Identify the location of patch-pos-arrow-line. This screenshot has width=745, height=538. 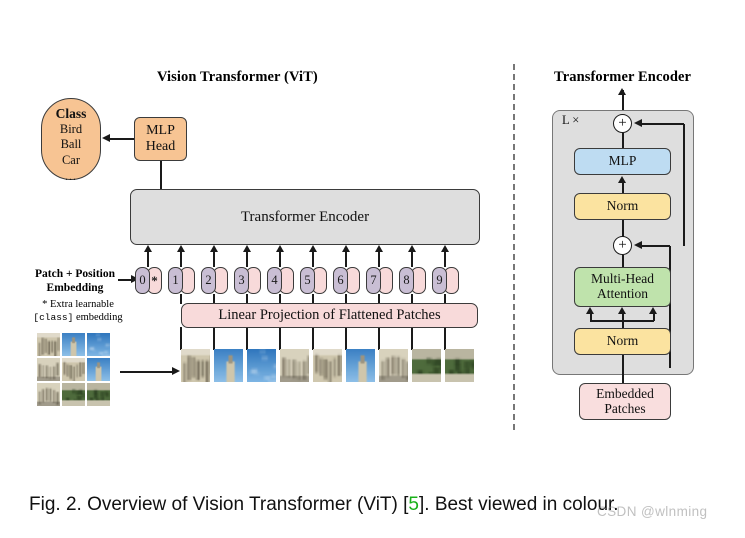
(125, 280).